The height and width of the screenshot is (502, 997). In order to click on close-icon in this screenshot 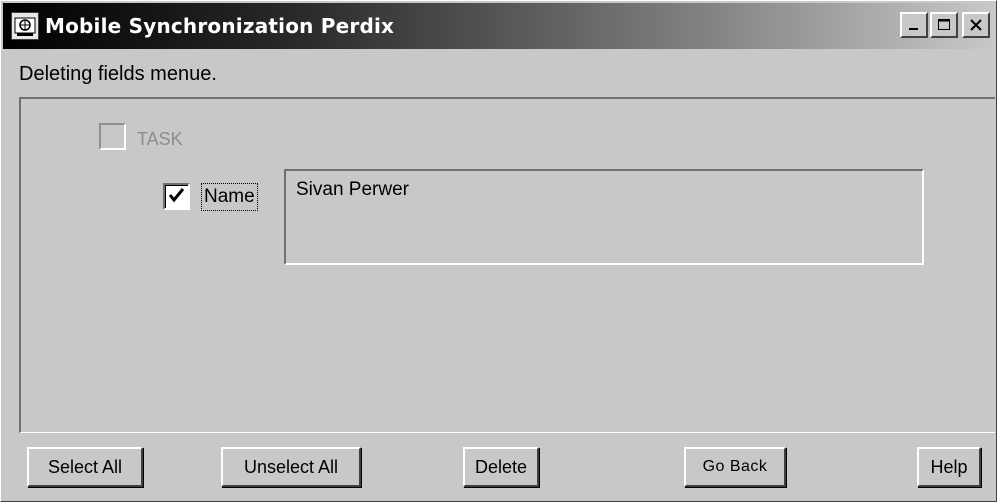, I will do `click(976, 25)`.